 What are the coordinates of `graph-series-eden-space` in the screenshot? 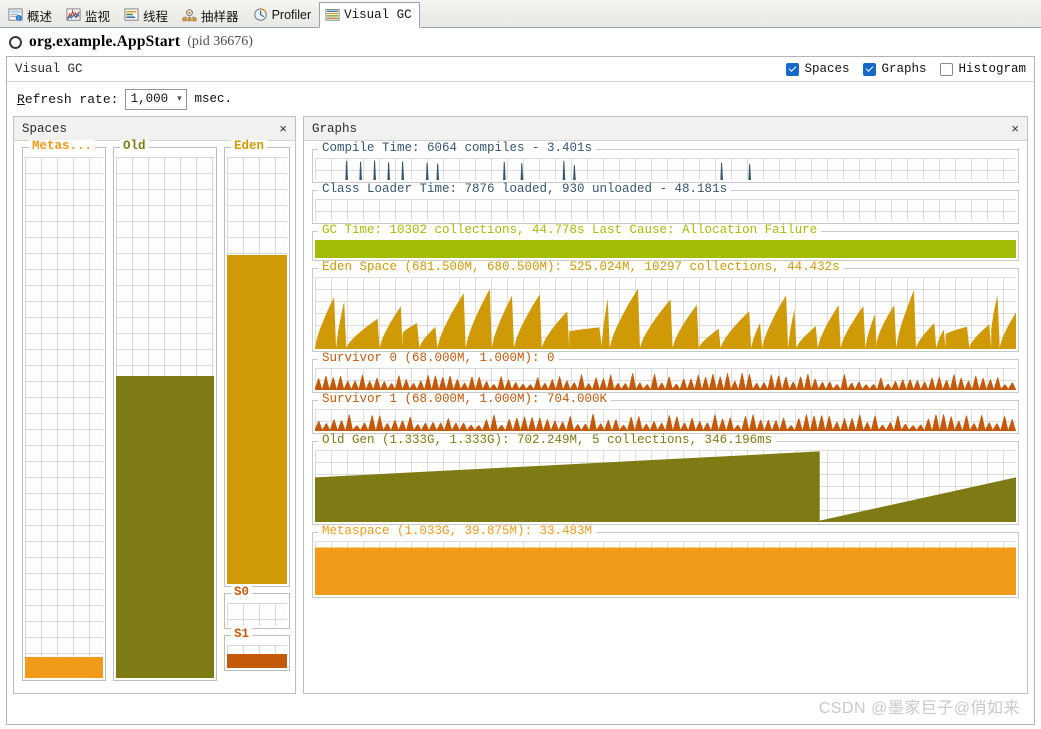 It's located at (665, 318).